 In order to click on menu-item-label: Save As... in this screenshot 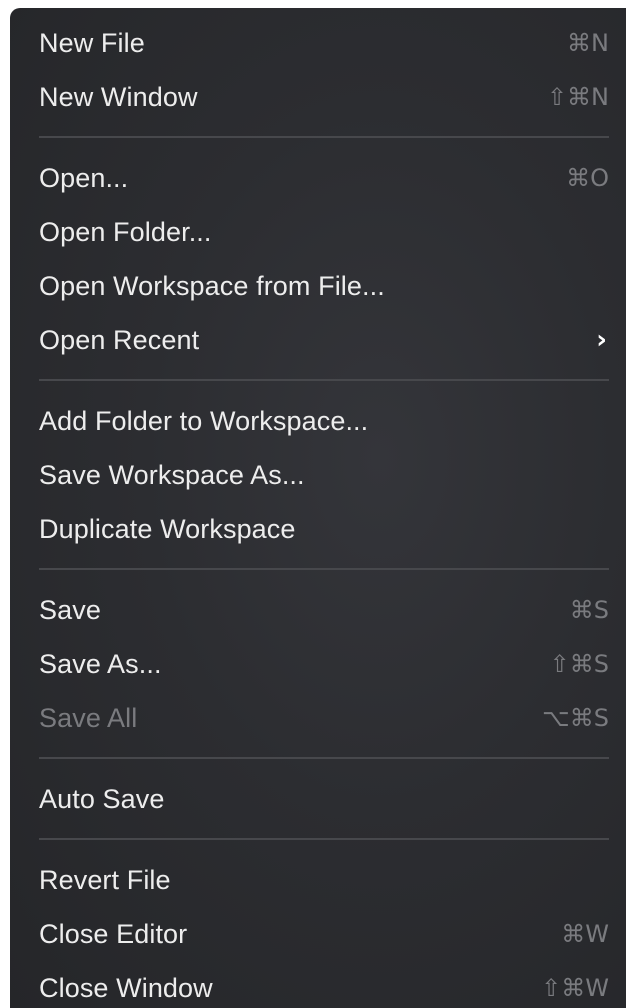, I will do `click(100, 663)`.